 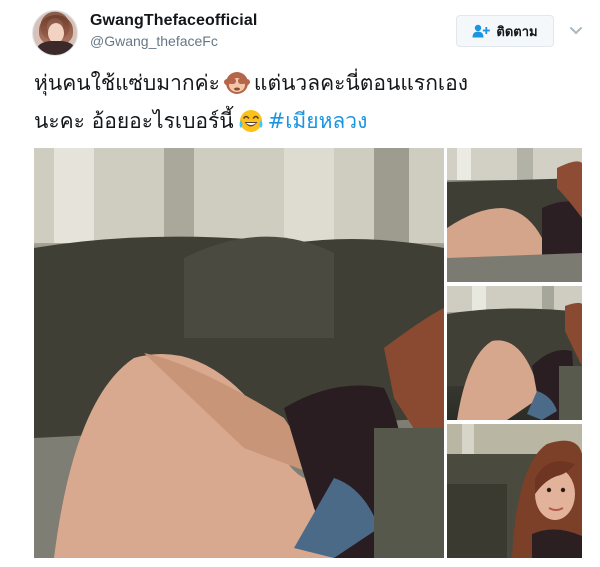 I want to click on follow-button-label: ติดตาม, so click(x=517, y=31).